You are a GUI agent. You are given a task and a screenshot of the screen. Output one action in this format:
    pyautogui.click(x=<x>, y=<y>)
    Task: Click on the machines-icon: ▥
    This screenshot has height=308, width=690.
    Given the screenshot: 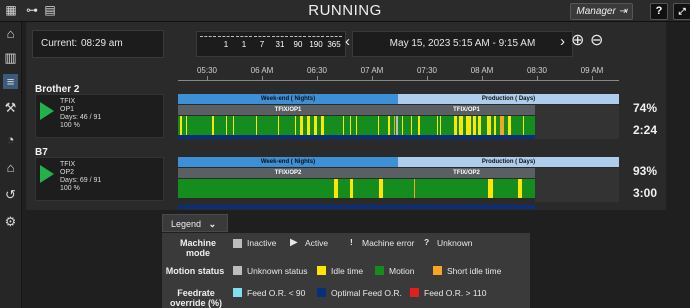 What is the action you would take?
    pyautogui.click(x=10, y=57)
    